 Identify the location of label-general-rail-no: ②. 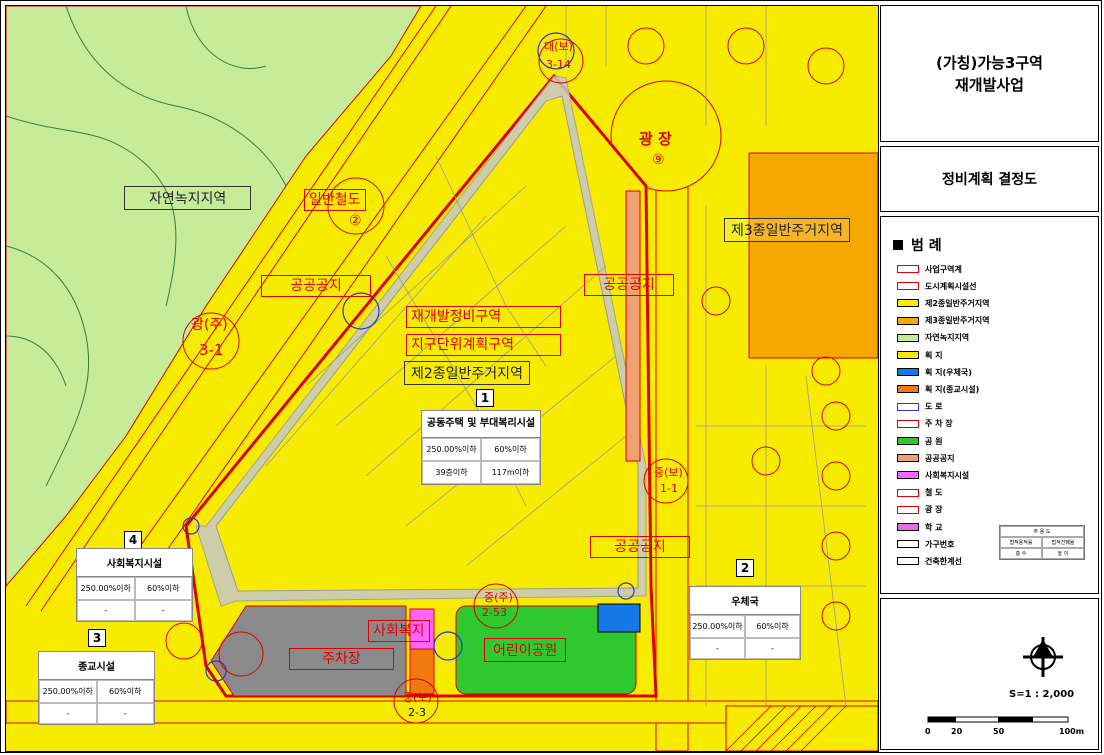
(355, 221).